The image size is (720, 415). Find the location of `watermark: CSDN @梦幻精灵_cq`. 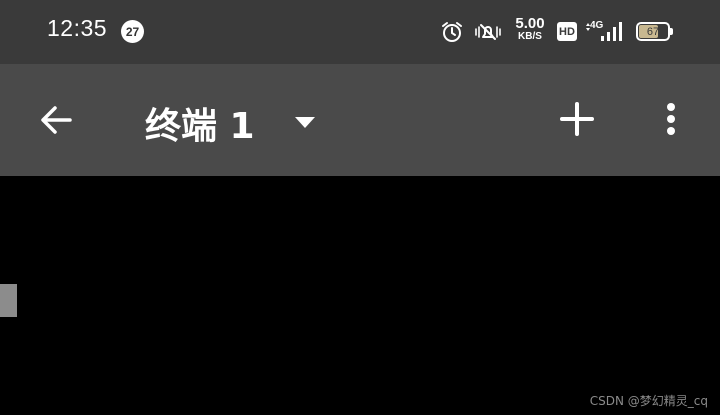

watermark: CSDN @梦幻精灵_cq is located at coordinates (648, 401).